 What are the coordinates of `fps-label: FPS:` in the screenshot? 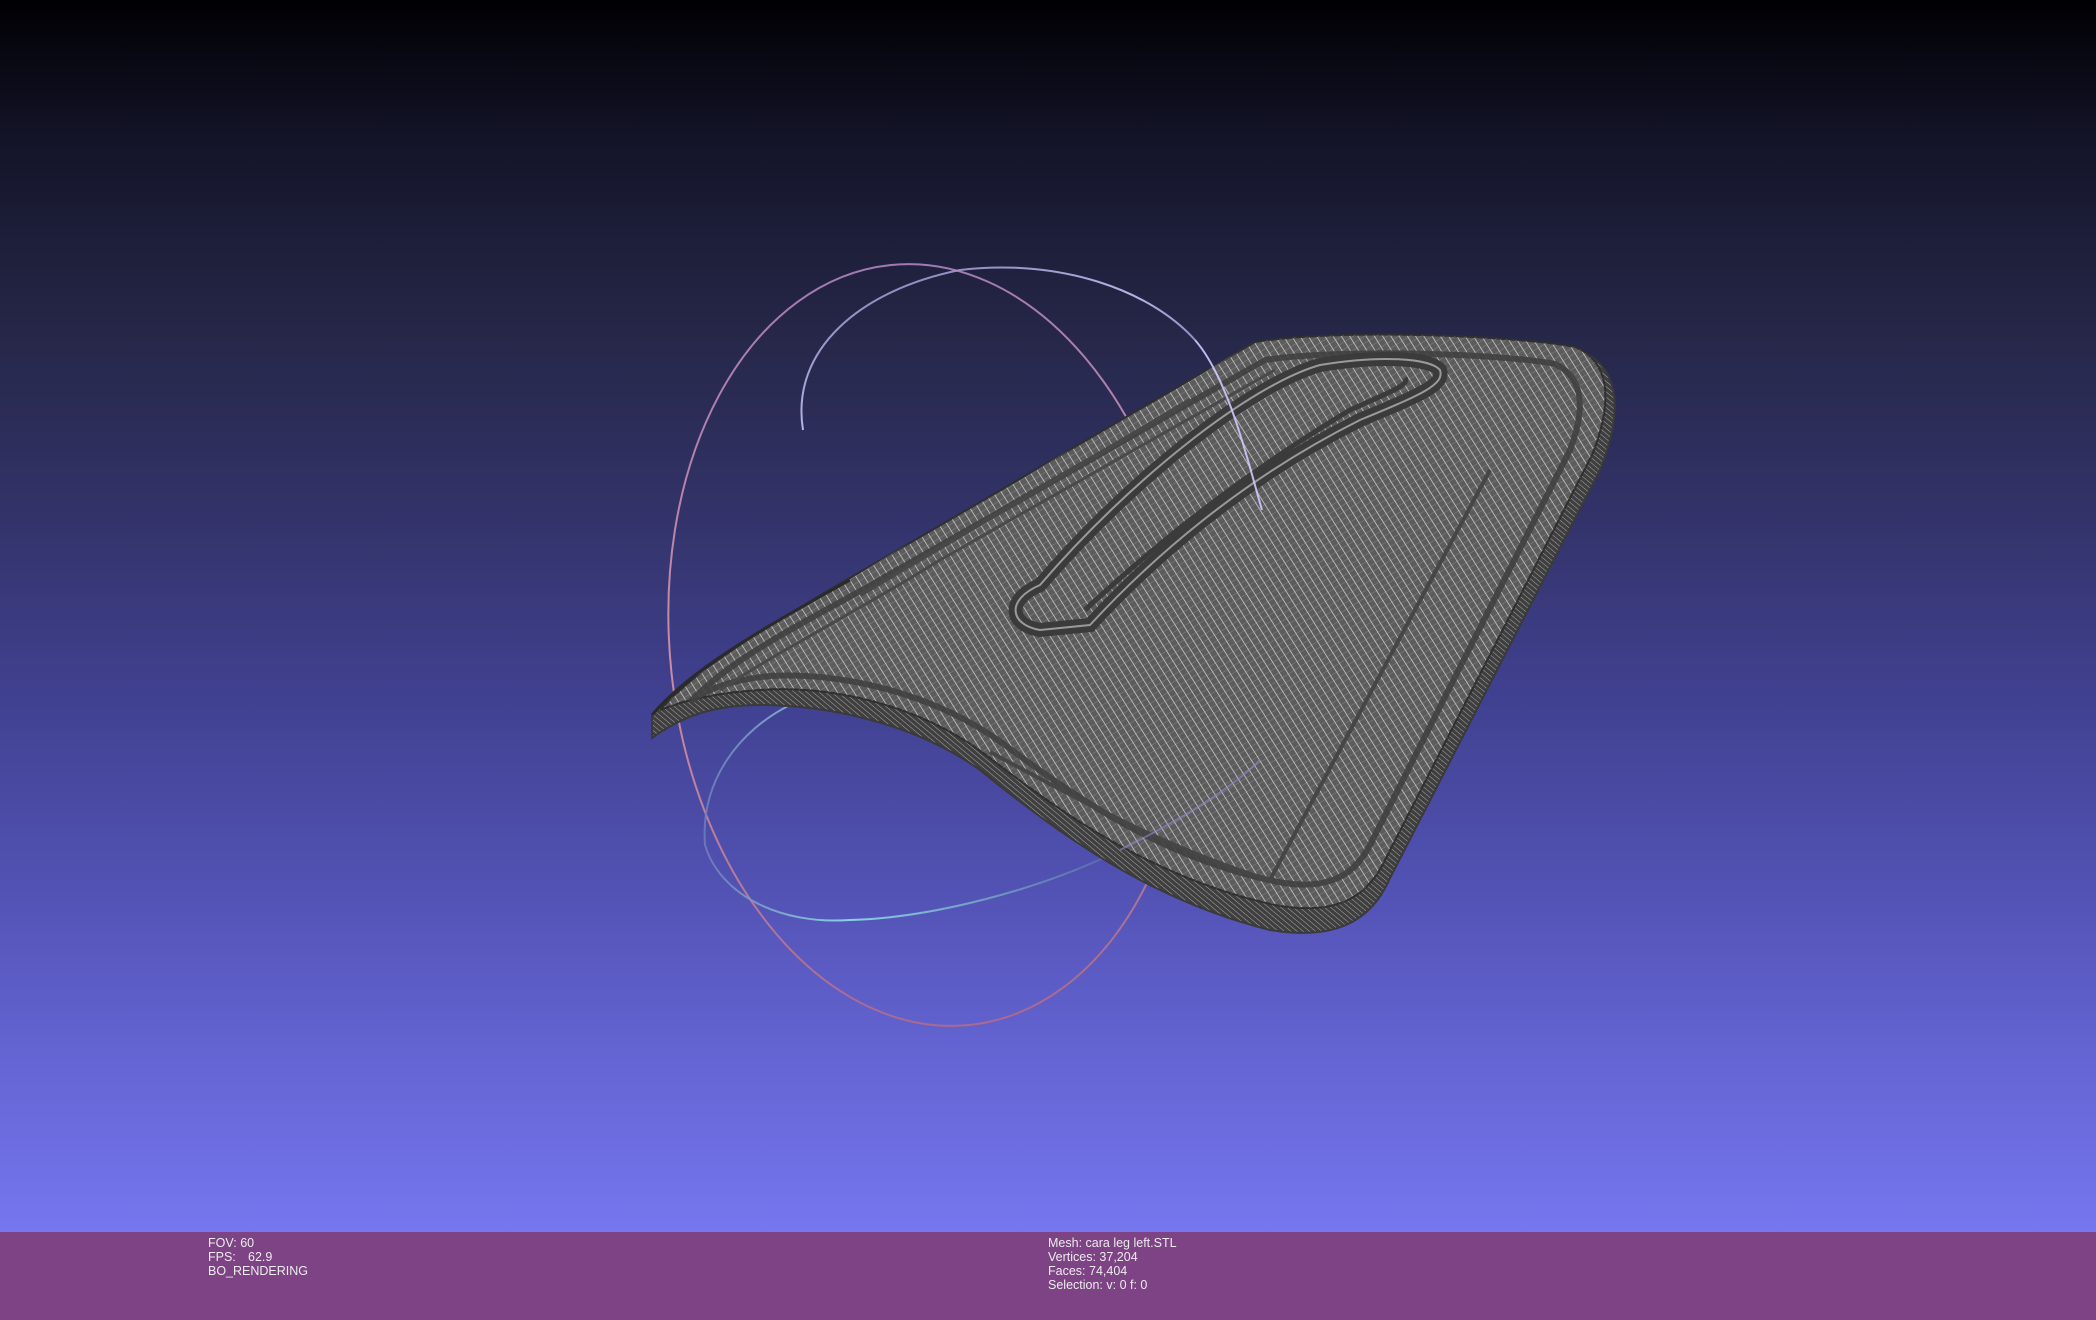 It's located at (222, 1257).